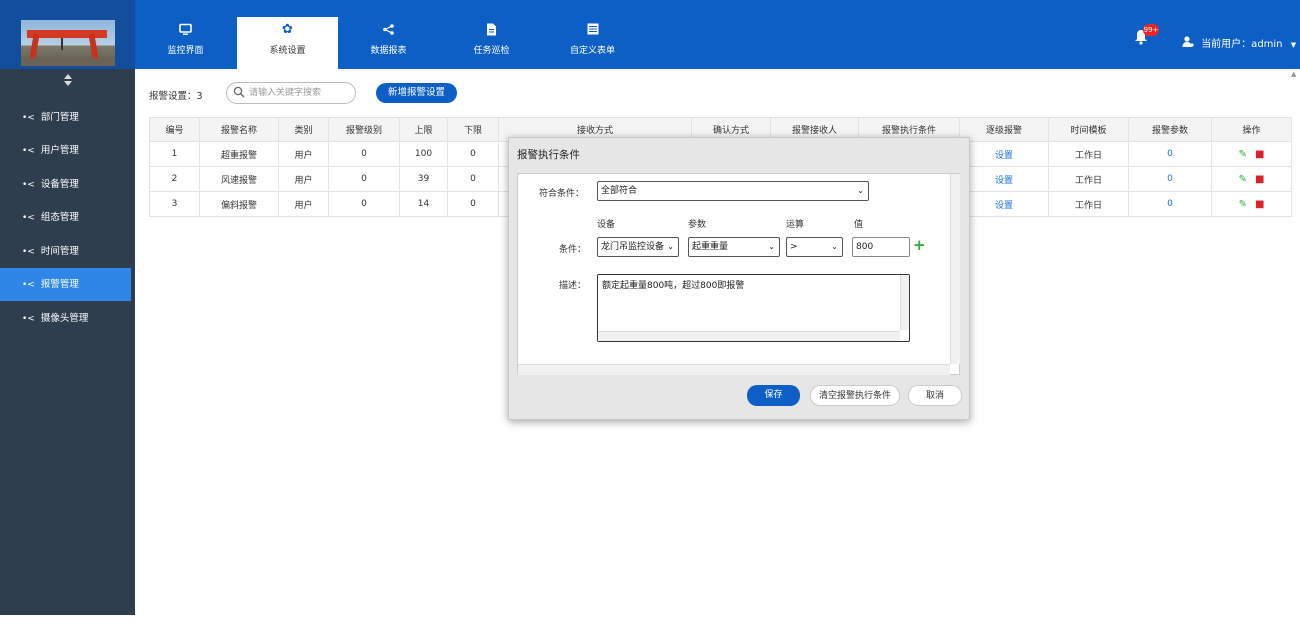 This screenshot has height=630, width=1300. What do you see at coordinates (1242, 44) in the screenshot?
I see `current-user-label: 当前用户：admin` at bounding box center [1242, 44].